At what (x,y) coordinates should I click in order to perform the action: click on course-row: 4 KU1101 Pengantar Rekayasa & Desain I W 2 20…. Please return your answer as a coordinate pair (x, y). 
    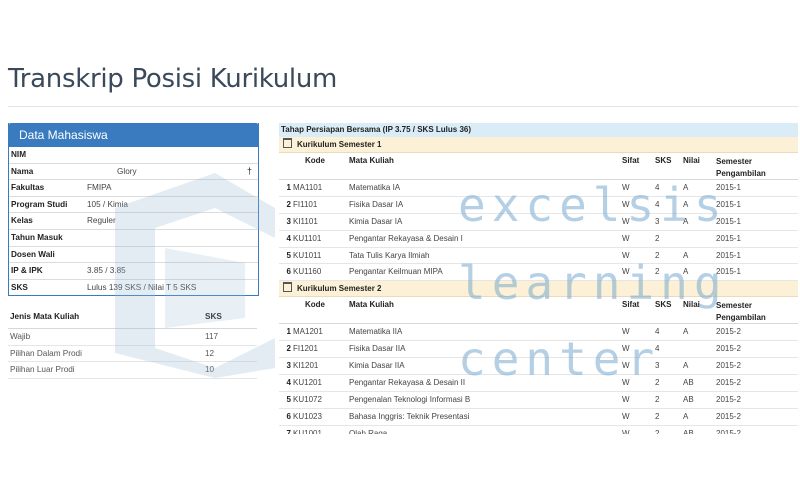
    Looking at the image, I should click on (538, 239).